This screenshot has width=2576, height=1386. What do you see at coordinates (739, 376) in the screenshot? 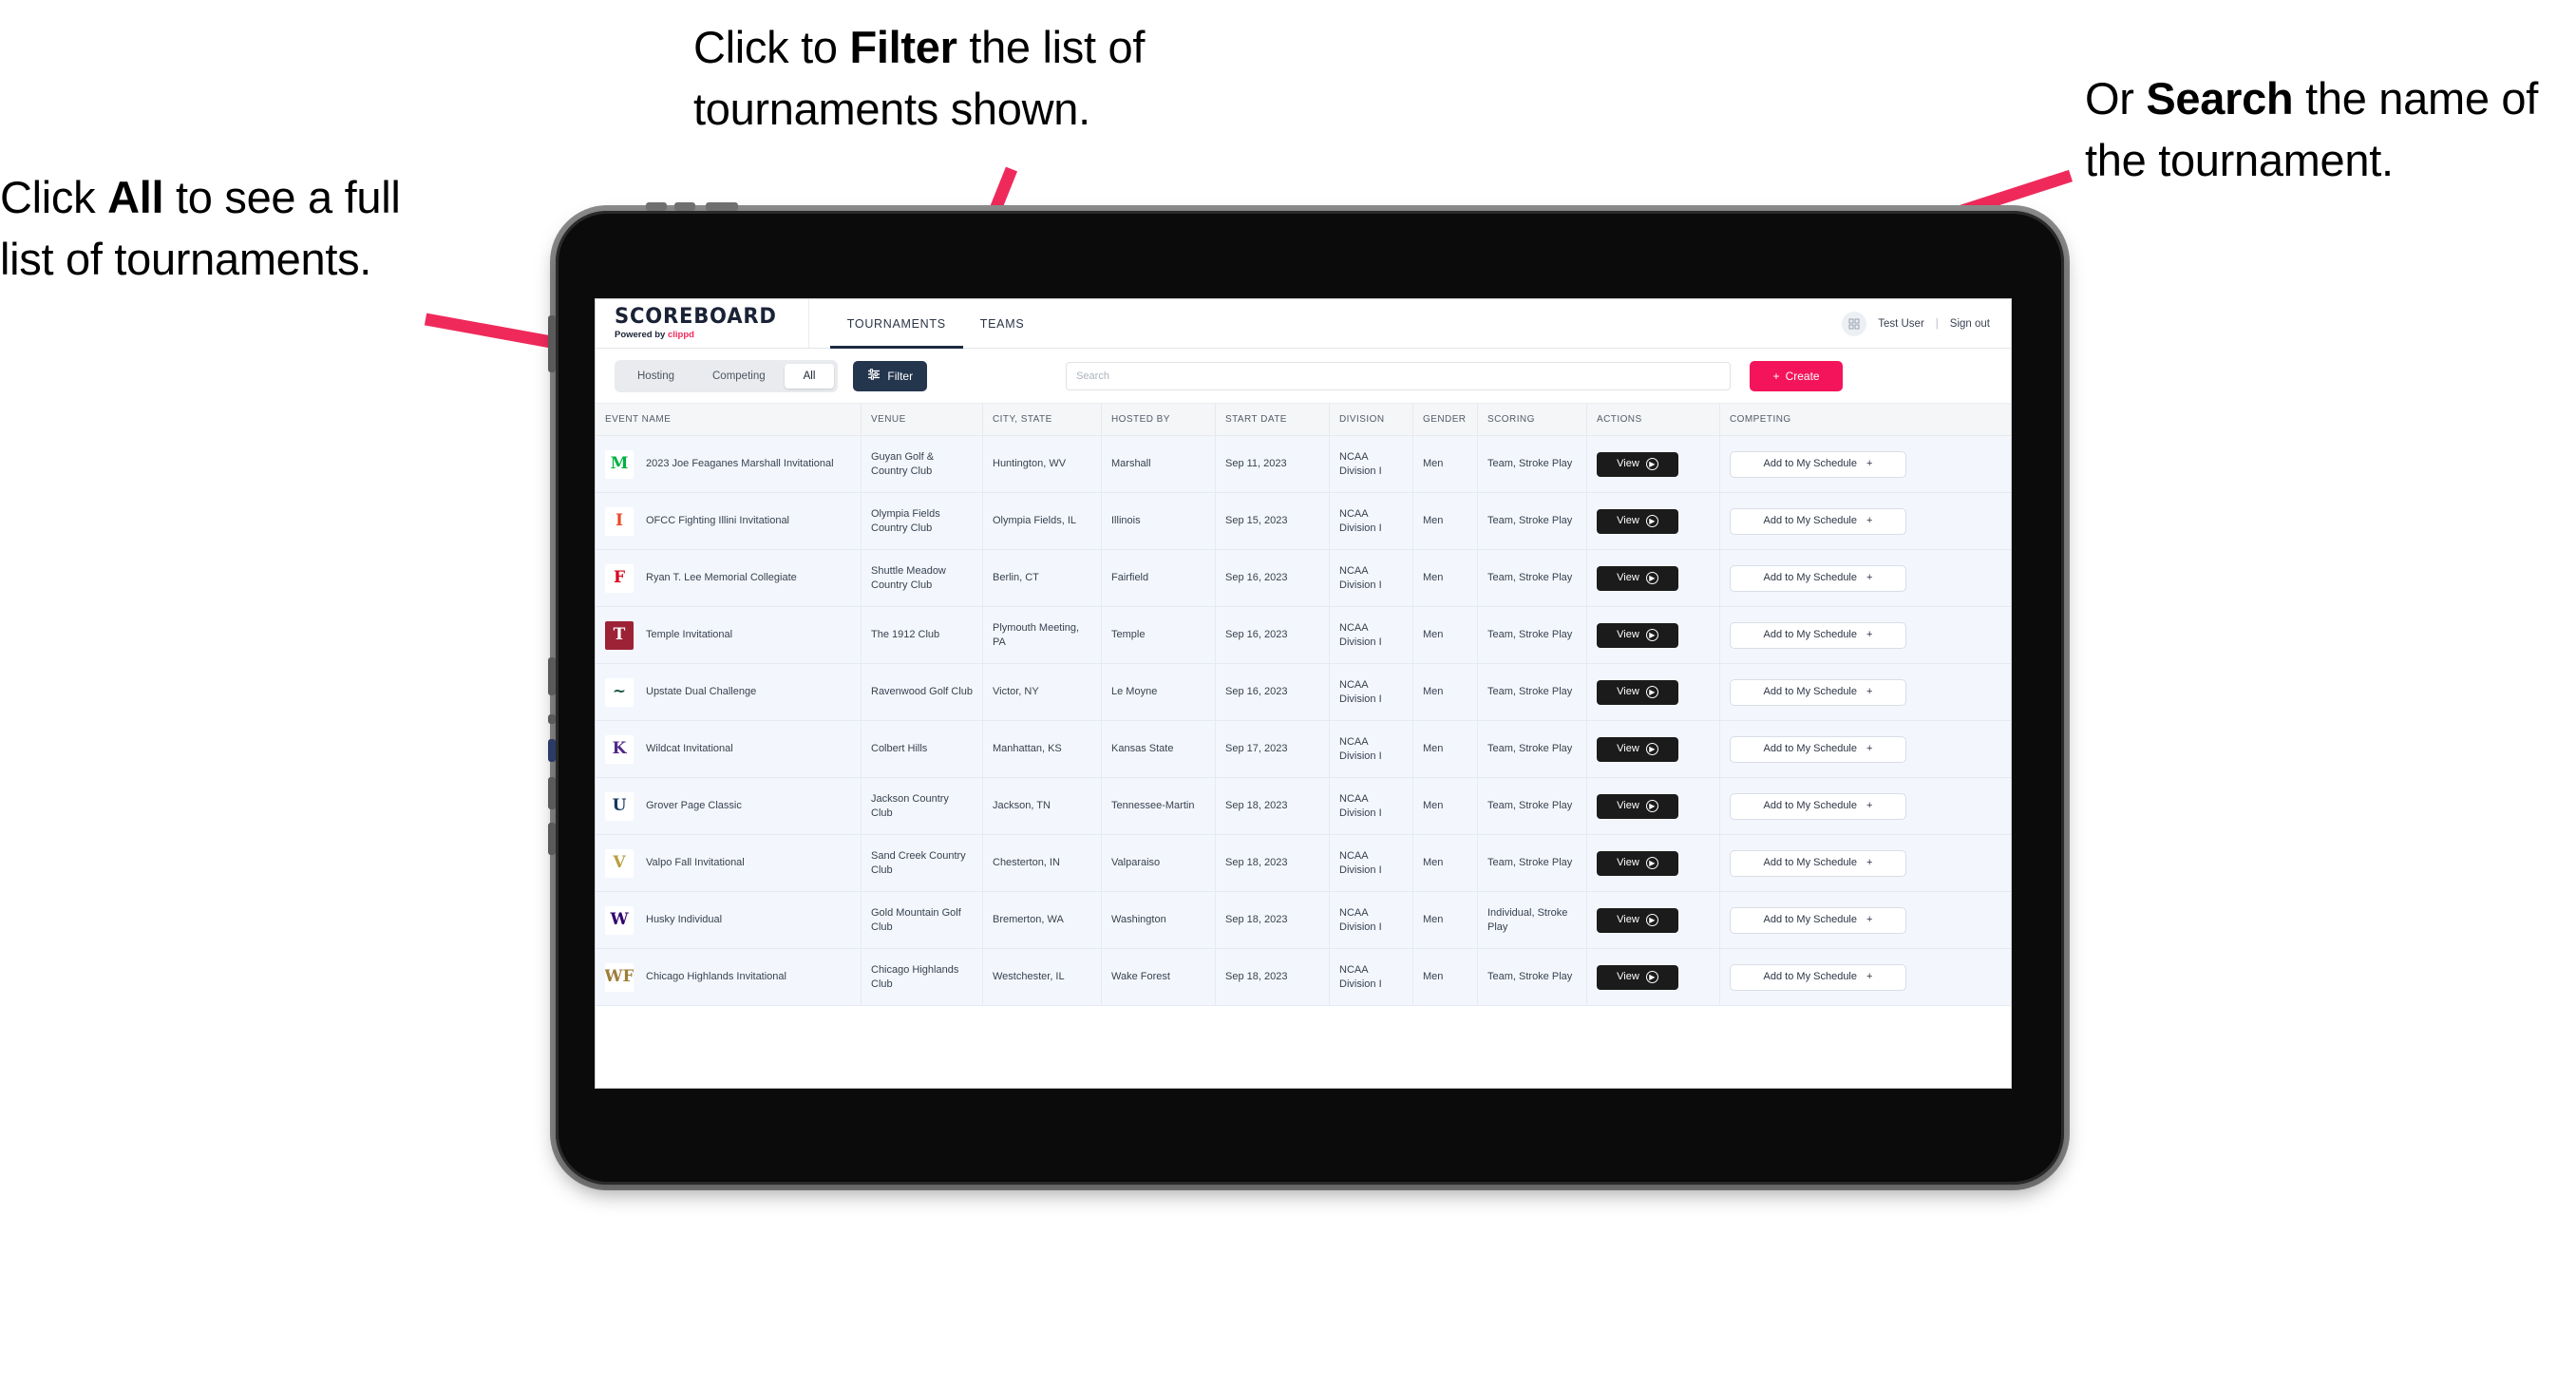
I see `segment-competing: Competing` at bounding box center [739, 376].